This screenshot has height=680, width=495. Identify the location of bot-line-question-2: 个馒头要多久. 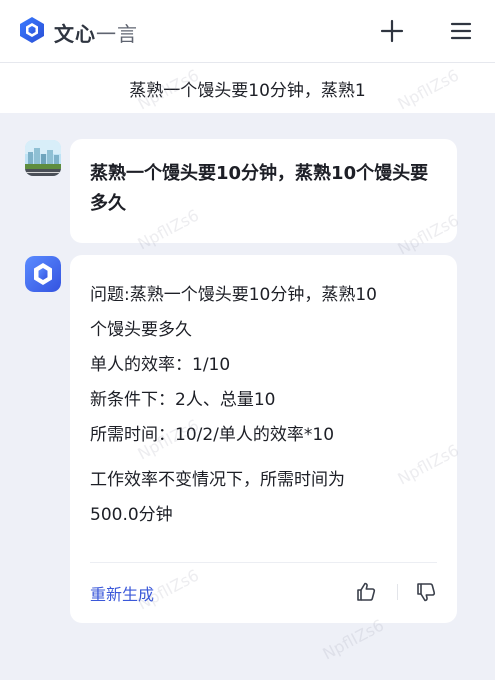
(141, 330).